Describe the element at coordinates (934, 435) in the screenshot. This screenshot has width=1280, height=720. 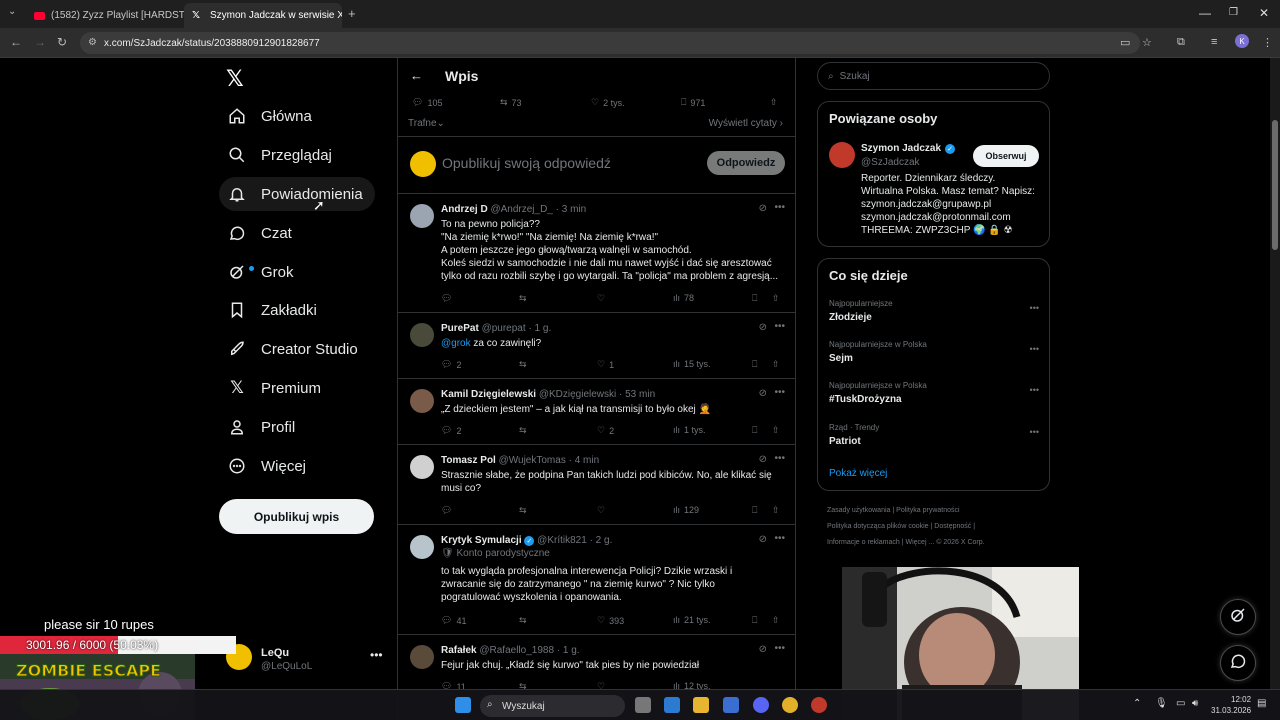
I see `trend-item: Rząd · Trendy Patriot •••` at that location.